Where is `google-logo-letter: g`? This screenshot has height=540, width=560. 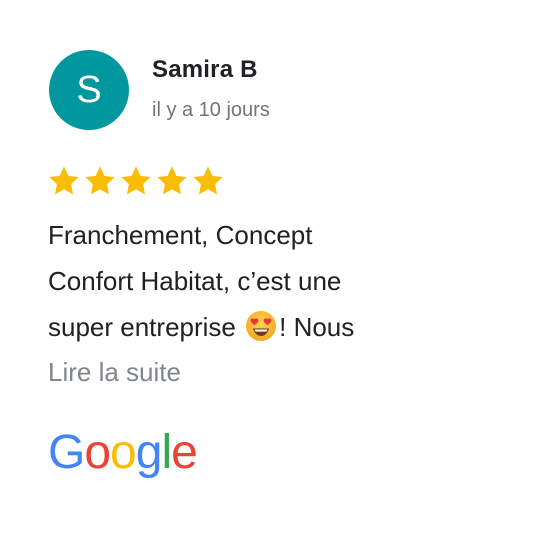 google-logo-letter: g is located at coordinates (149, 452).